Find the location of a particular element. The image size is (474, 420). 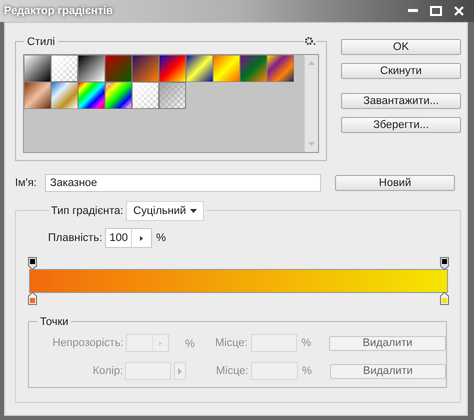

stepper-arrow-icon is located at coordinates (142, 238).